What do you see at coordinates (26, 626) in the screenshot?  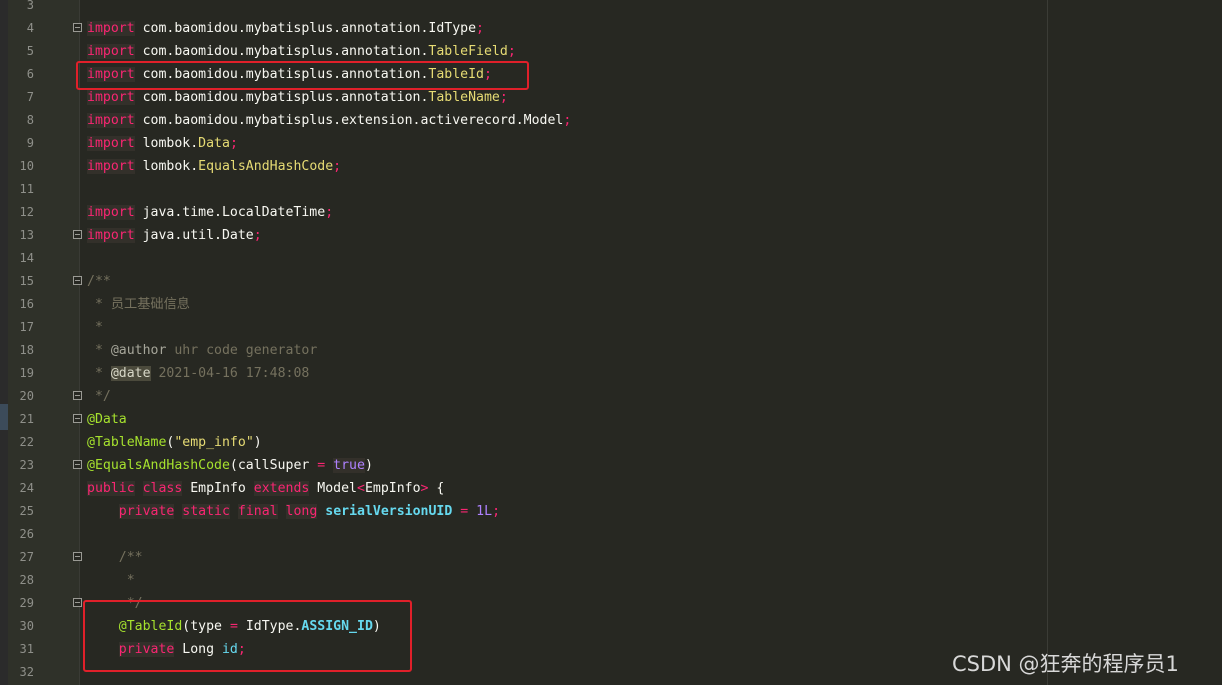 I see `line-number: 30` at bounding box center [26, 626].